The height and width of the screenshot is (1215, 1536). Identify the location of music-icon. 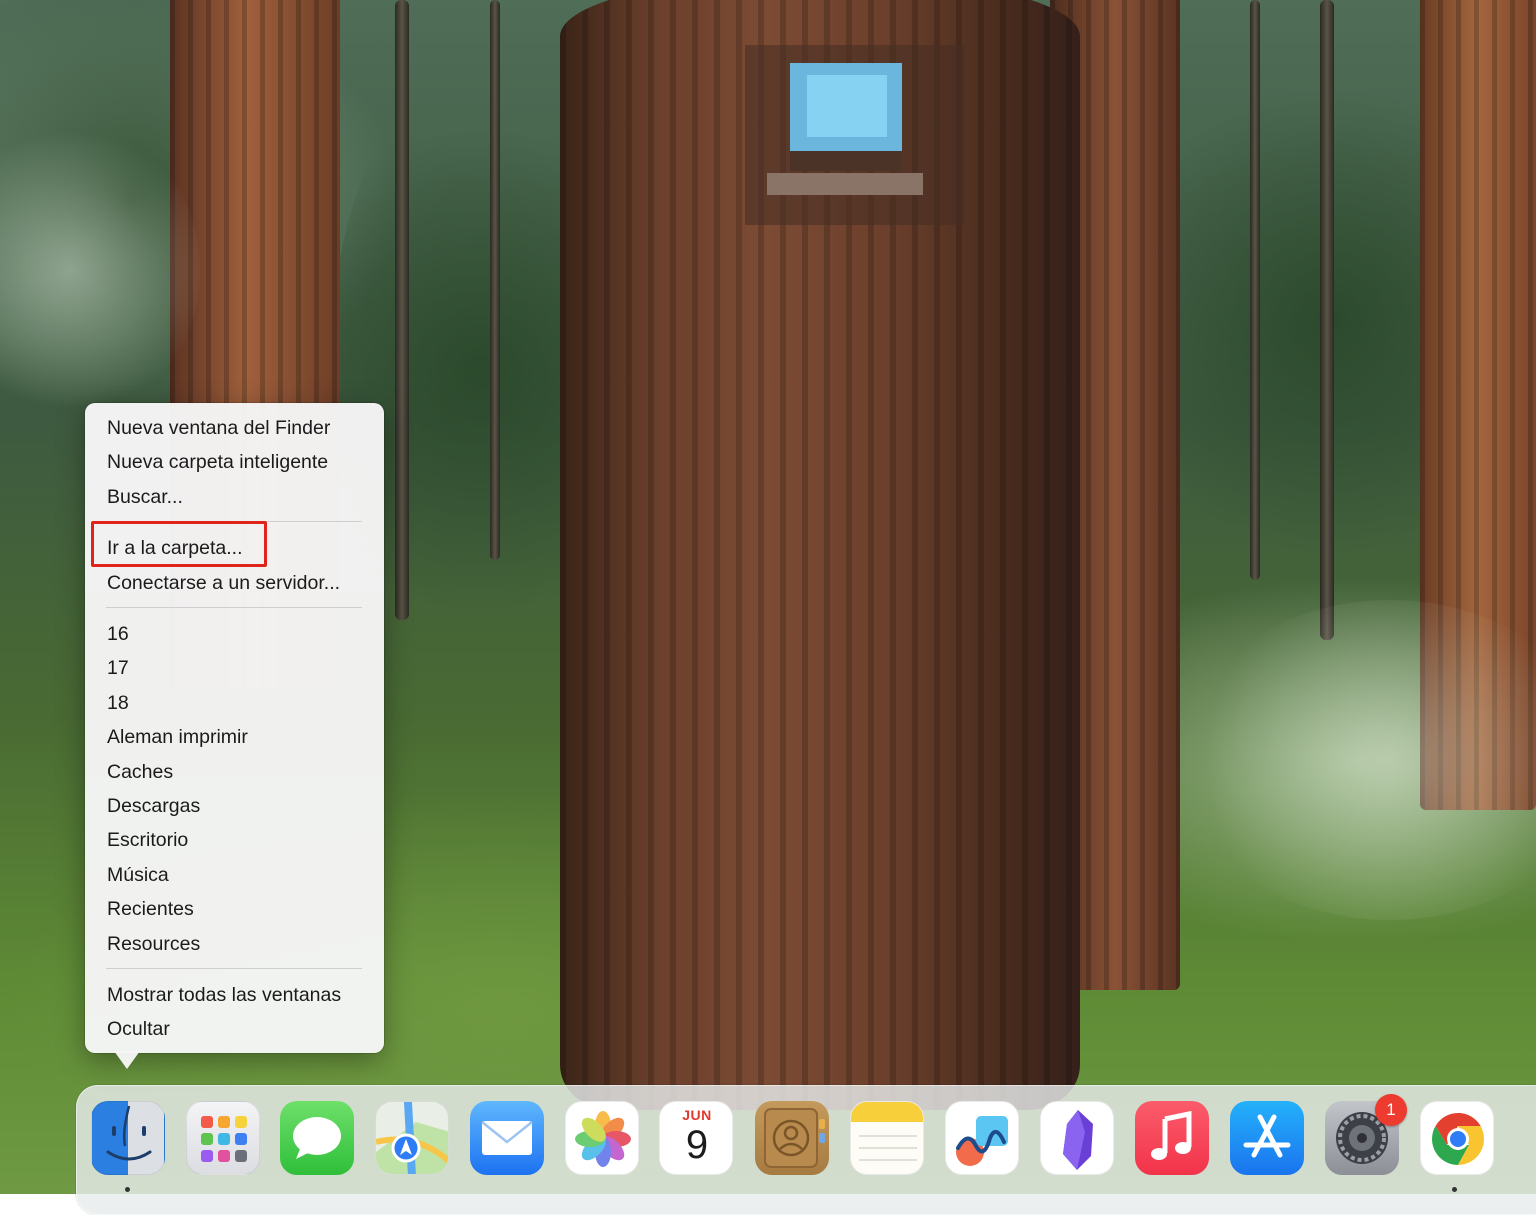
(1172, 1138).